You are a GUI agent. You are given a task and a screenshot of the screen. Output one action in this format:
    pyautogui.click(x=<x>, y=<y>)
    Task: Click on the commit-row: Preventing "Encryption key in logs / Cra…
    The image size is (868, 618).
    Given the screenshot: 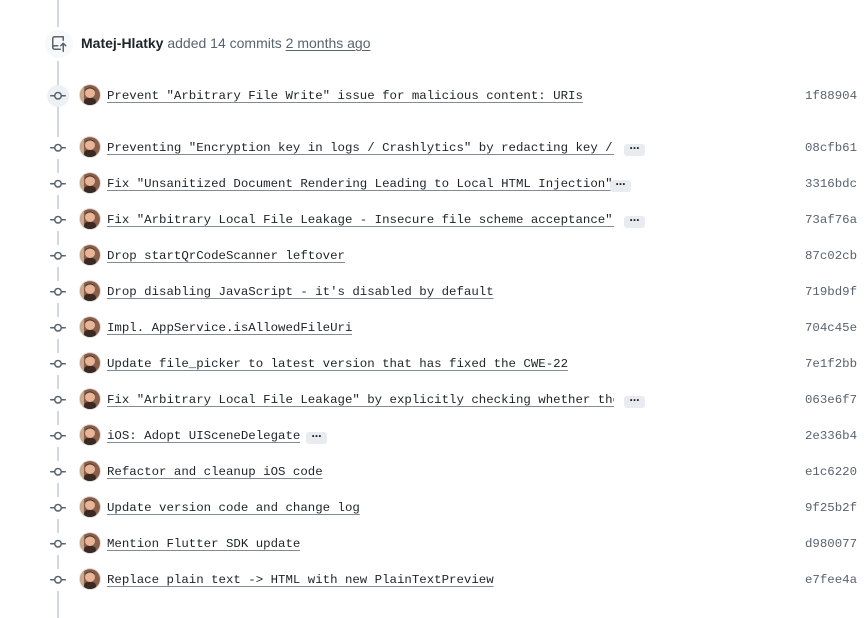 What is the action you would take?
    pyautogui.click(x=434, y=148)
    